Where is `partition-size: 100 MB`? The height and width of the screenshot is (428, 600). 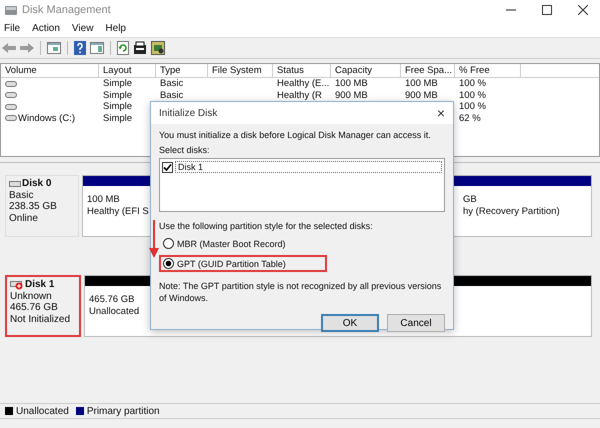
partition-size: 100 MB is located at coordinates (103, 200).